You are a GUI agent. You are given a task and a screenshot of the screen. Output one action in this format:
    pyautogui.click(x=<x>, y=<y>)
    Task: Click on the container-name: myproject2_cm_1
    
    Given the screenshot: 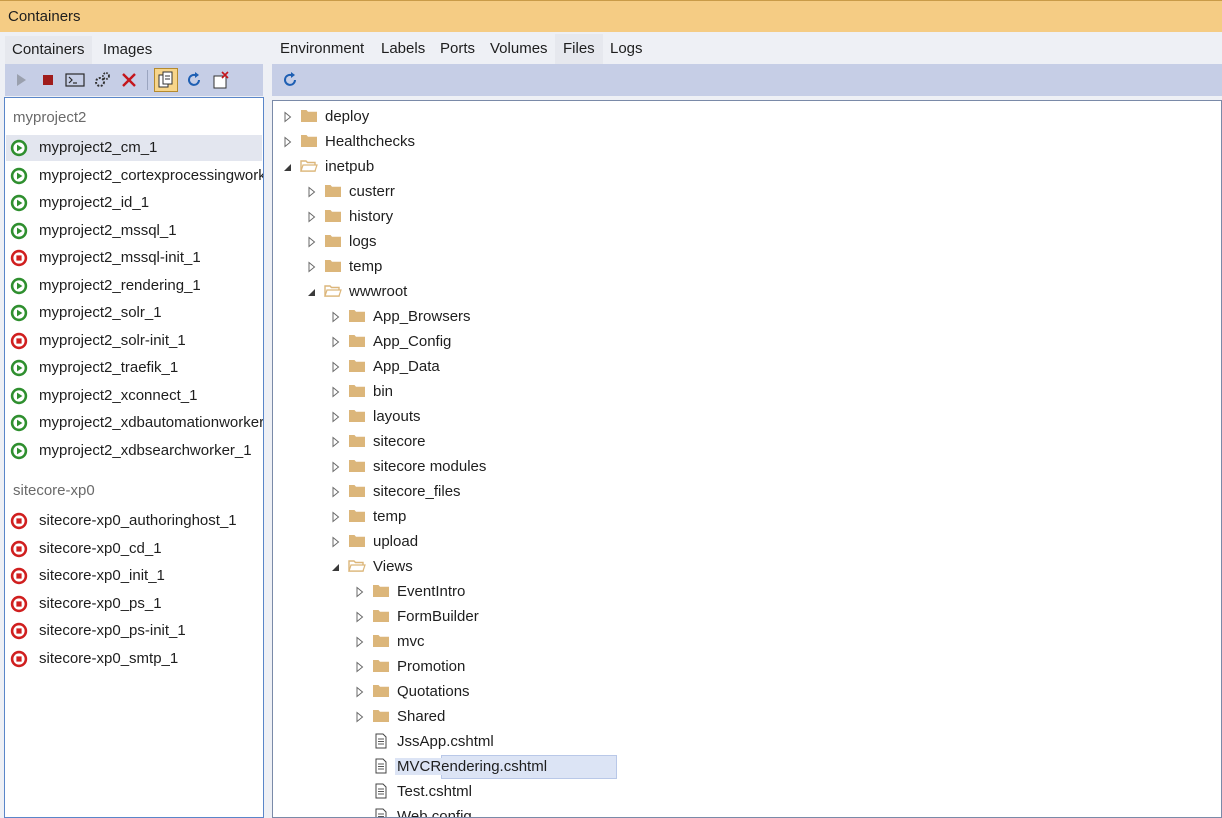 What is the action you would take?
    pyautogui.click(x=98, y=147)
    